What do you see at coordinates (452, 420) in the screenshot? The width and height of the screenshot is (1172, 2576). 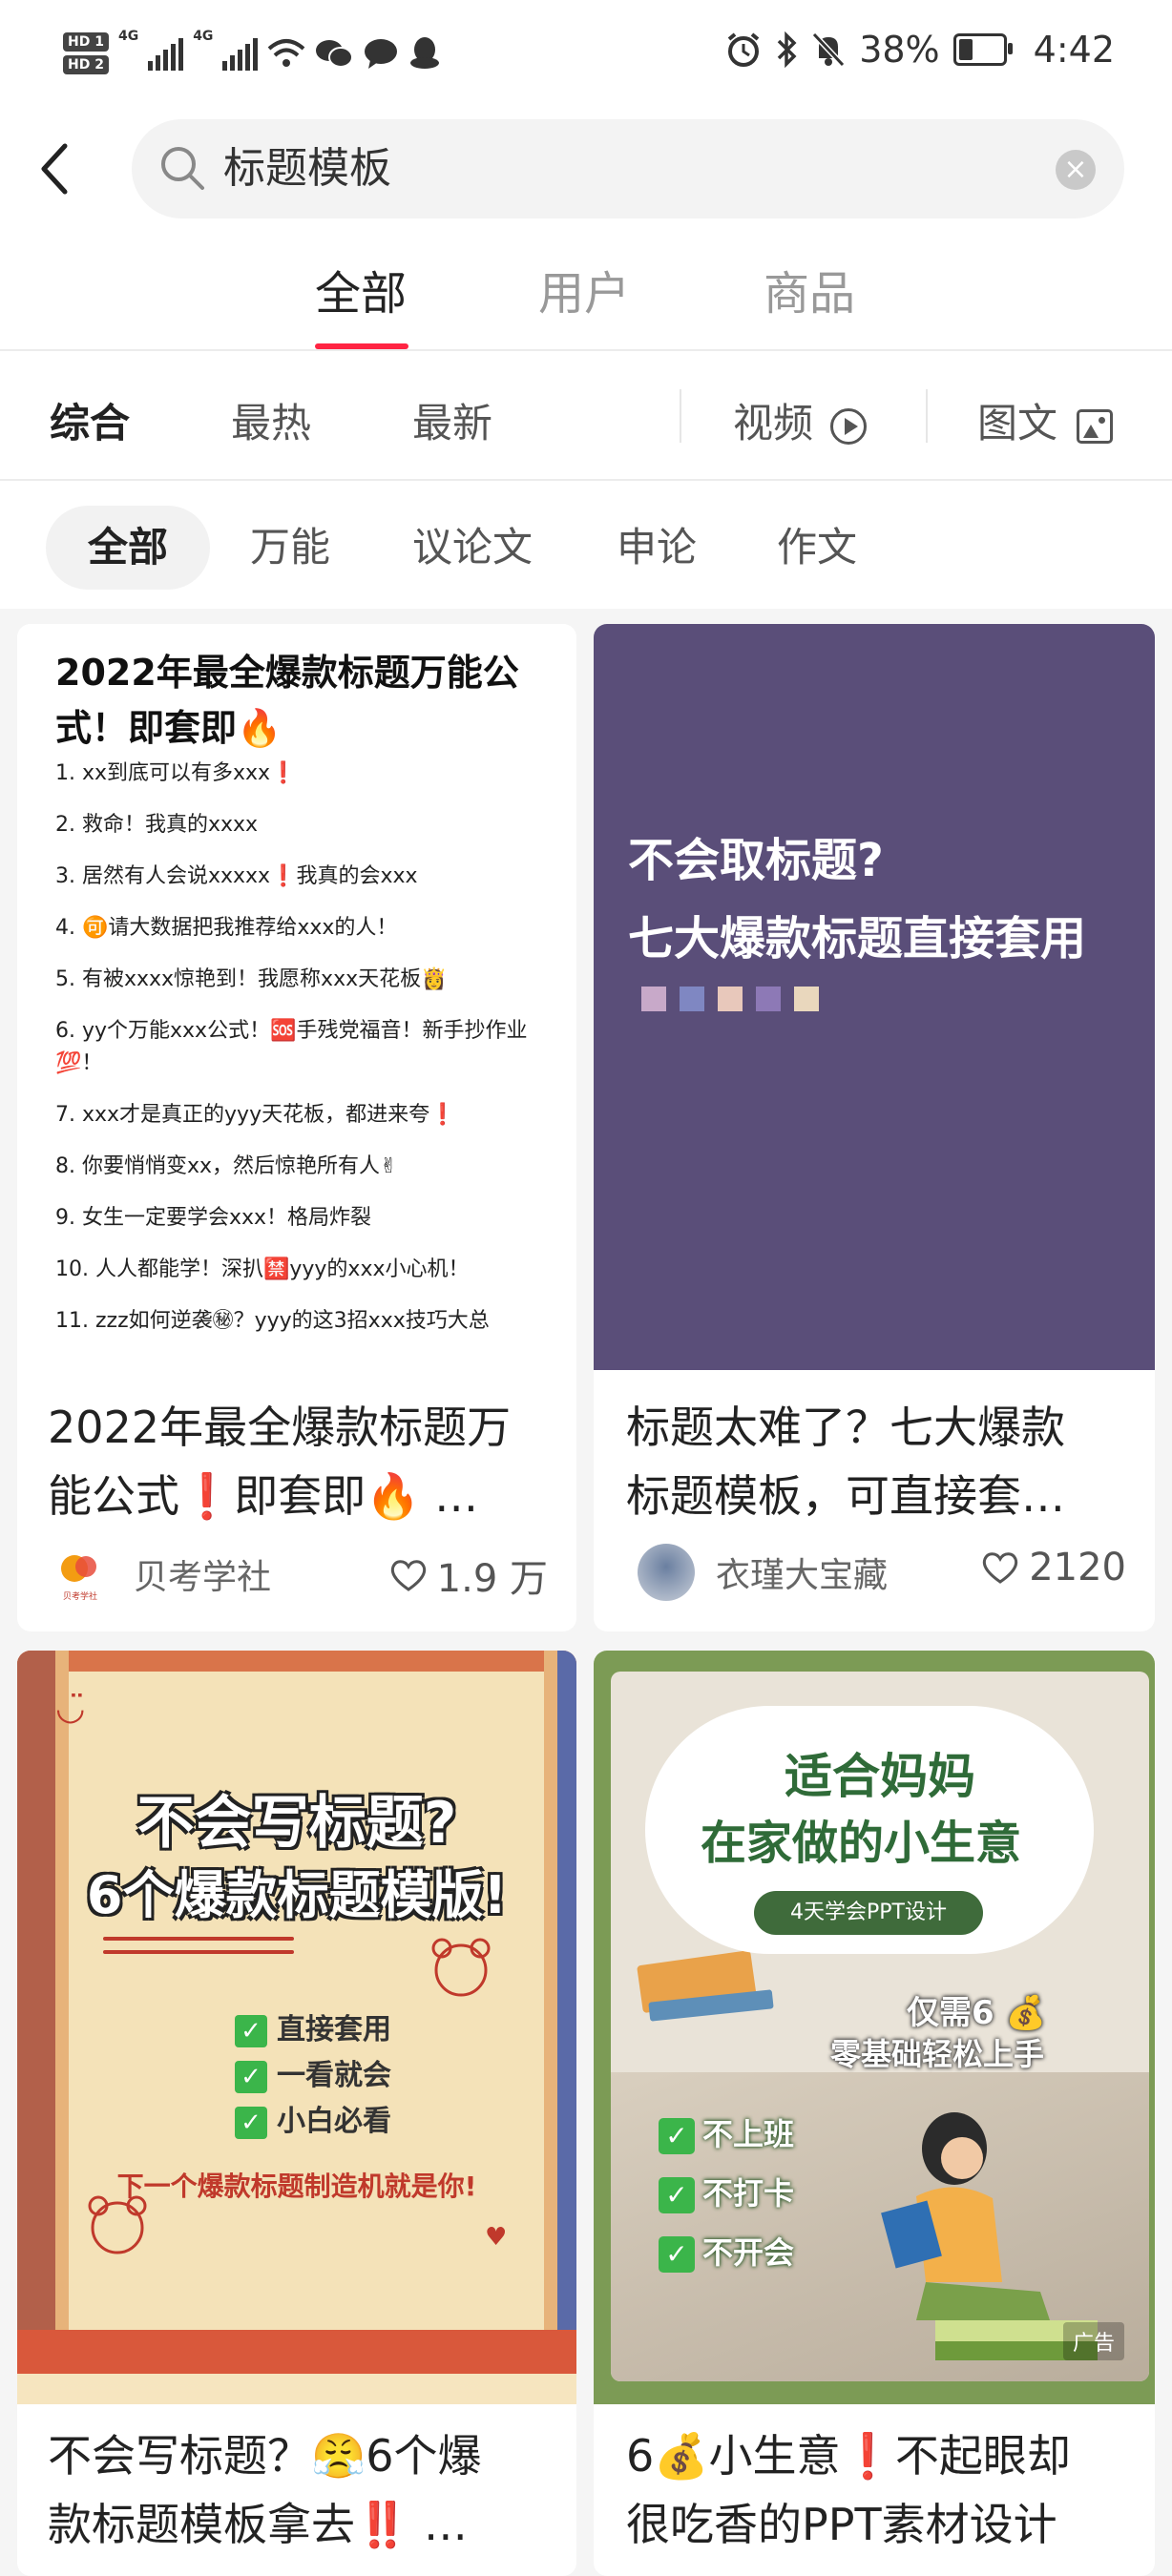 I see `sort-newest: 最新` at bounding box center [452, 420].